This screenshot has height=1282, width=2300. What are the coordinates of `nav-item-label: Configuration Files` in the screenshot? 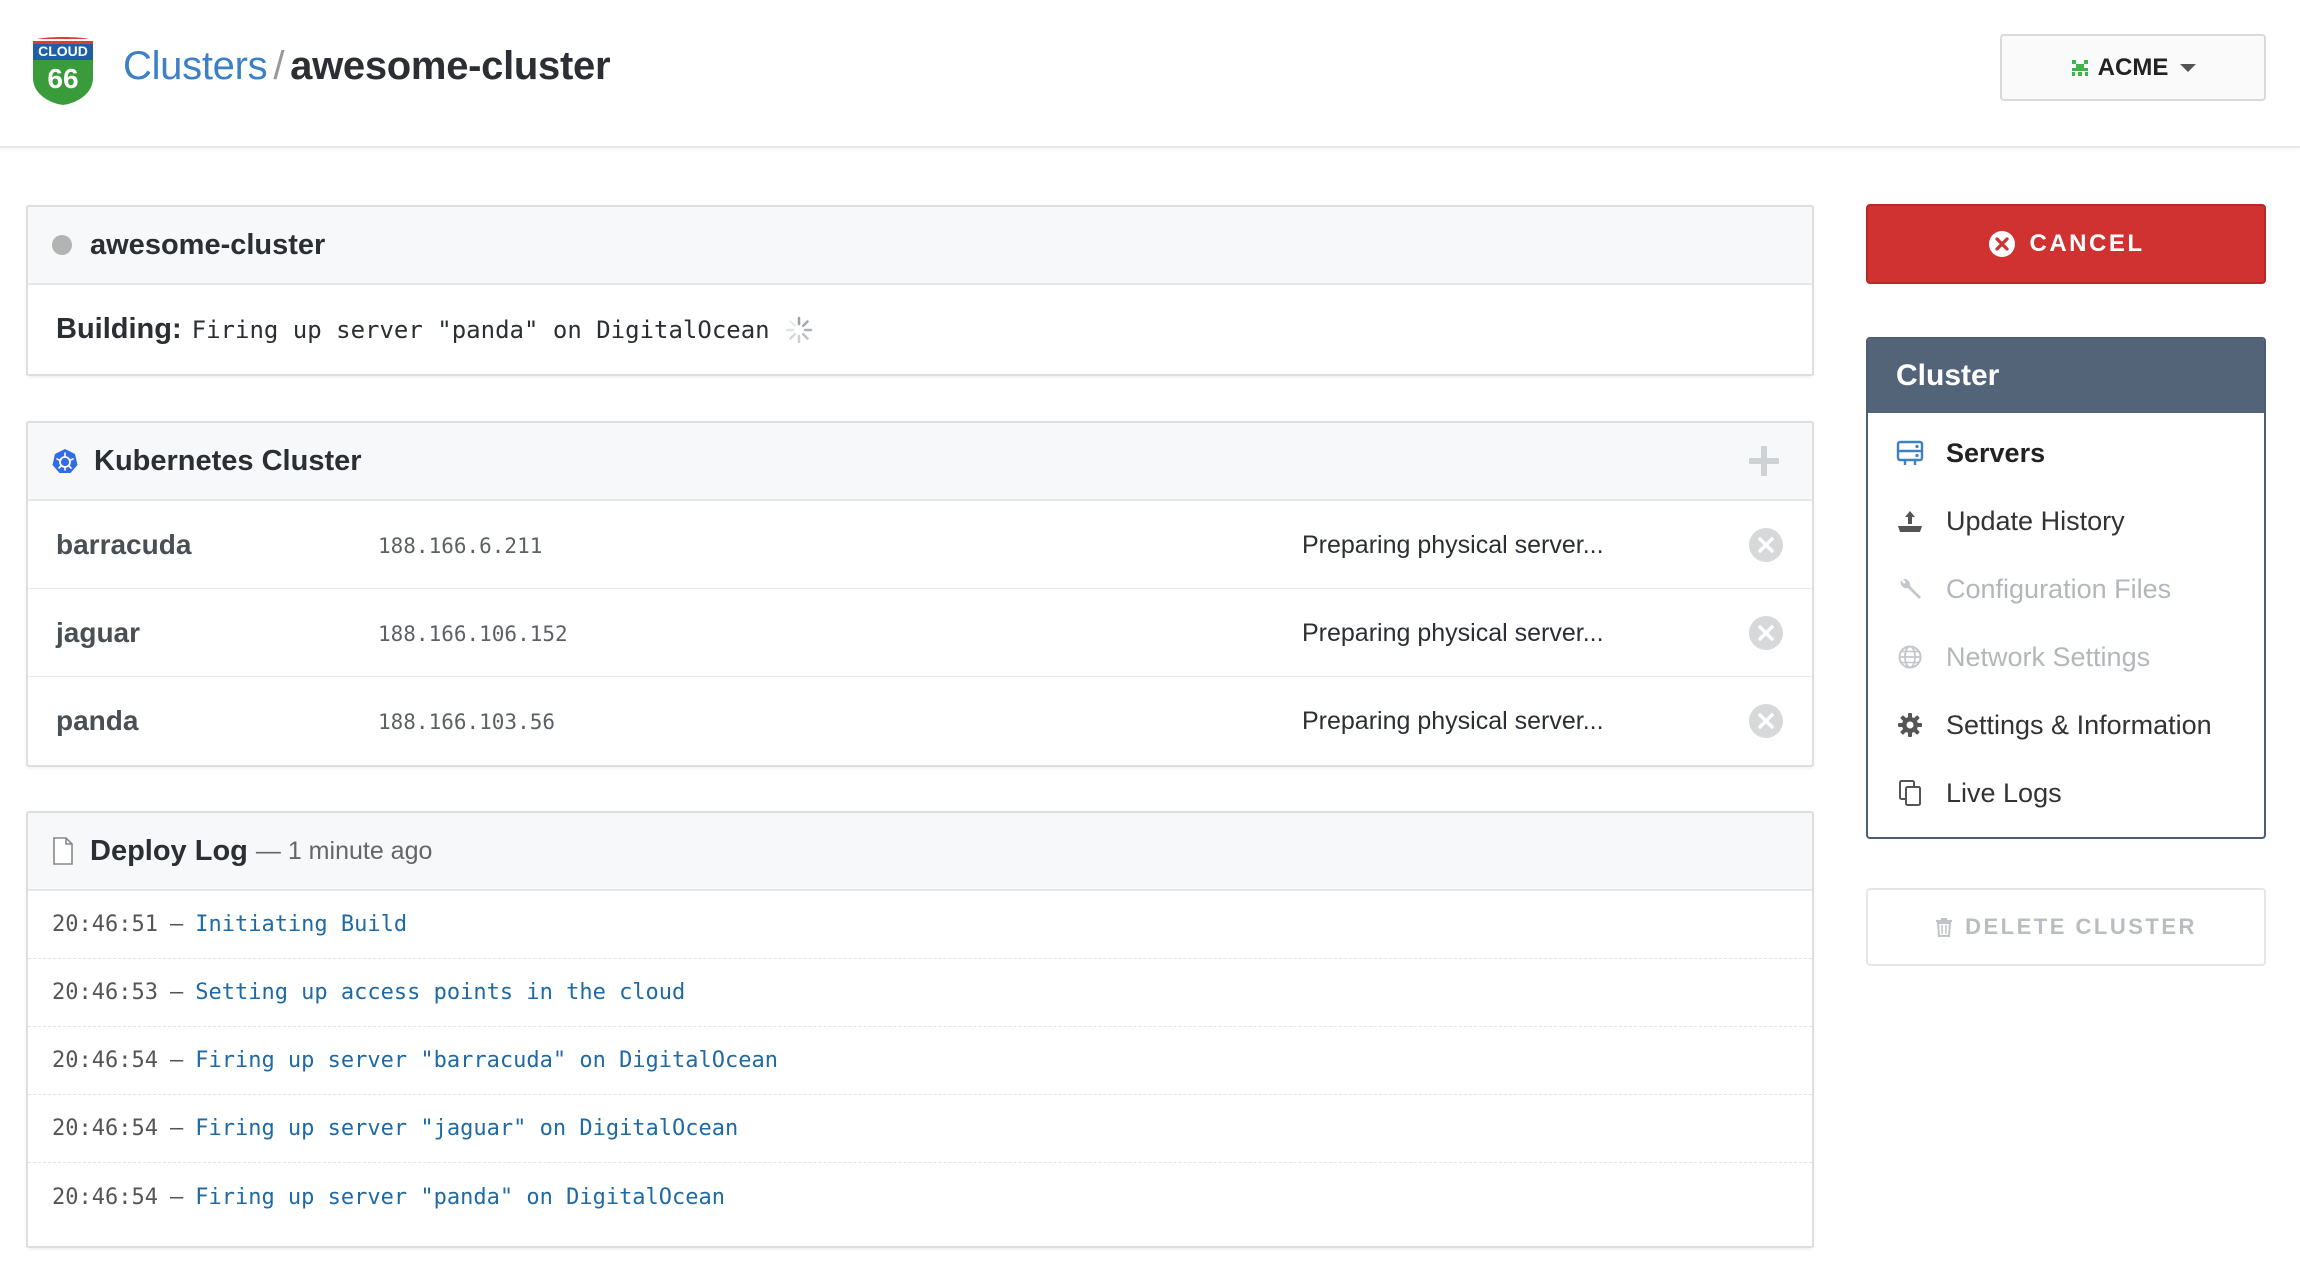 It's located at (2059, 588).